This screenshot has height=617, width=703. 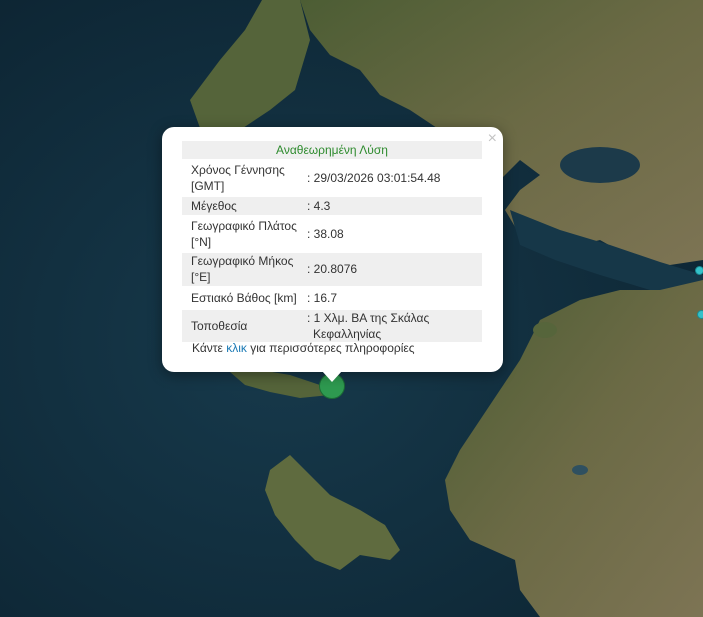 I want to click on row-label: Μέγεθος, so click(x=214, y=206).